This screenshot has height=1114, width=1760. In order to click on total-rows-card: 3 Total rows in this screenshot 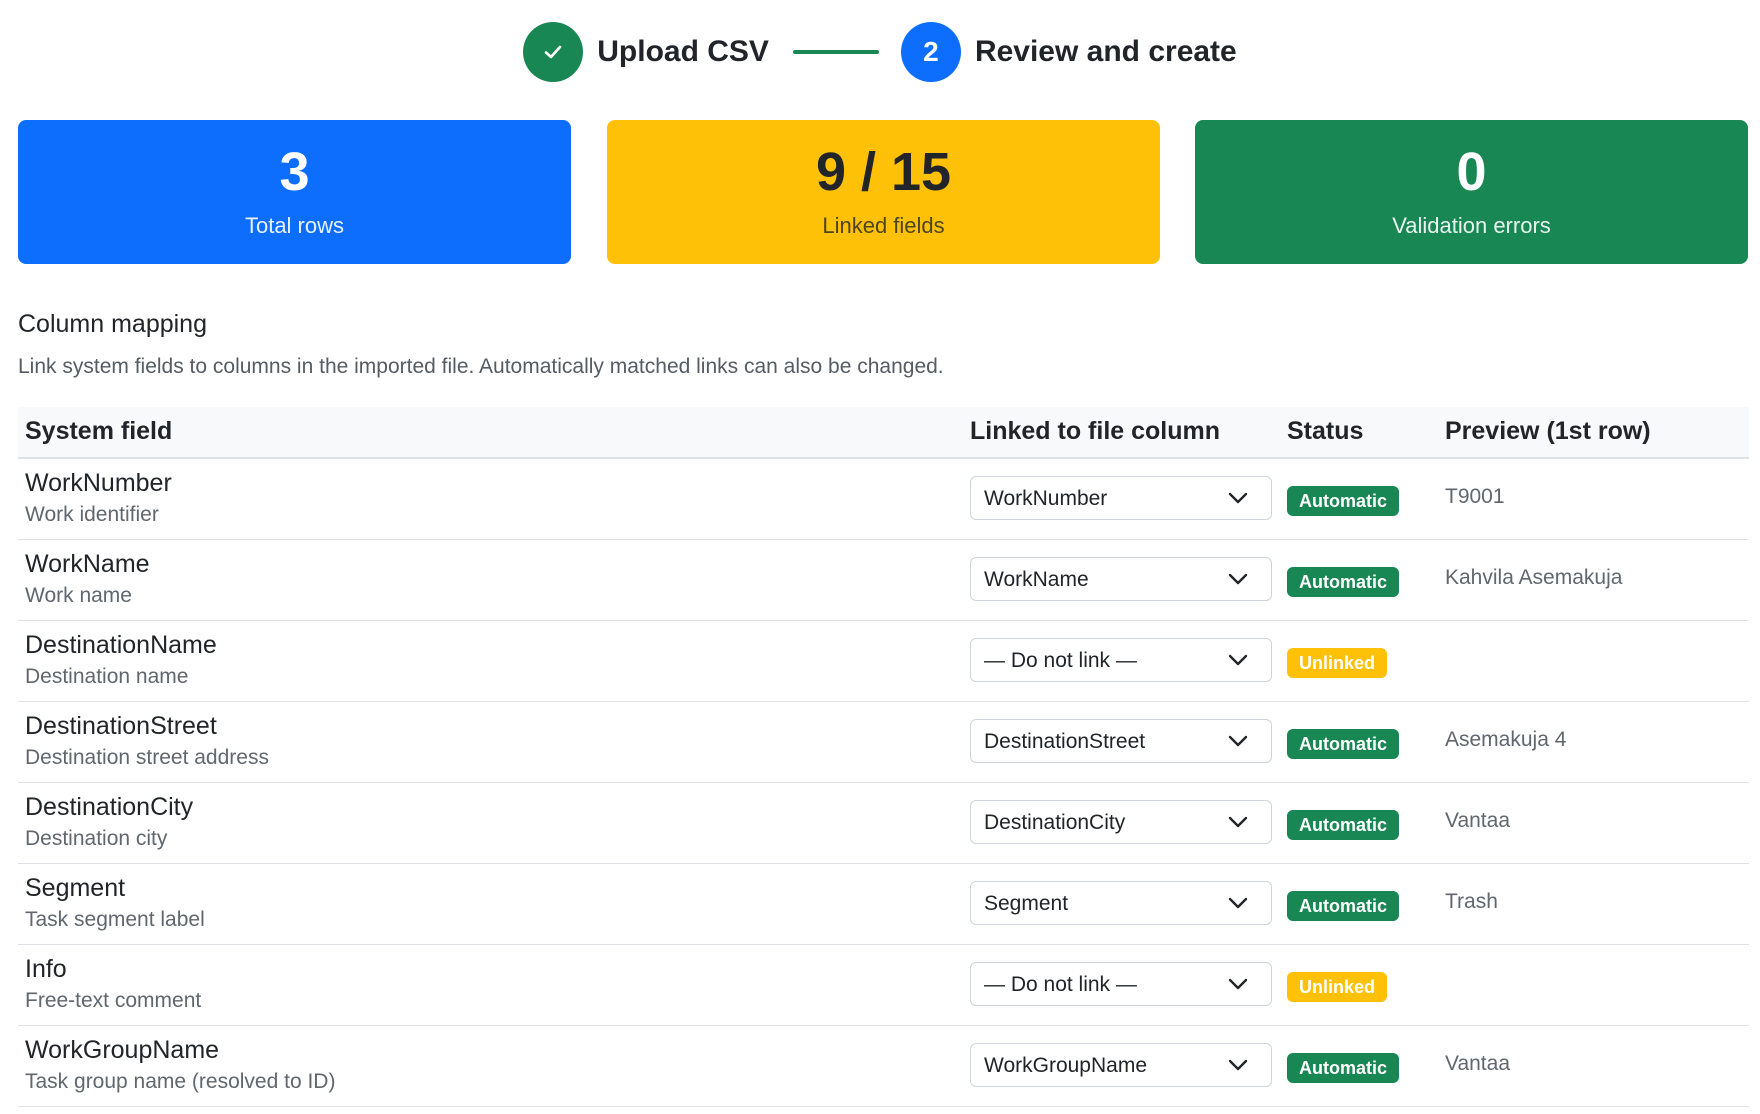, I will do `click(294, 192)`.